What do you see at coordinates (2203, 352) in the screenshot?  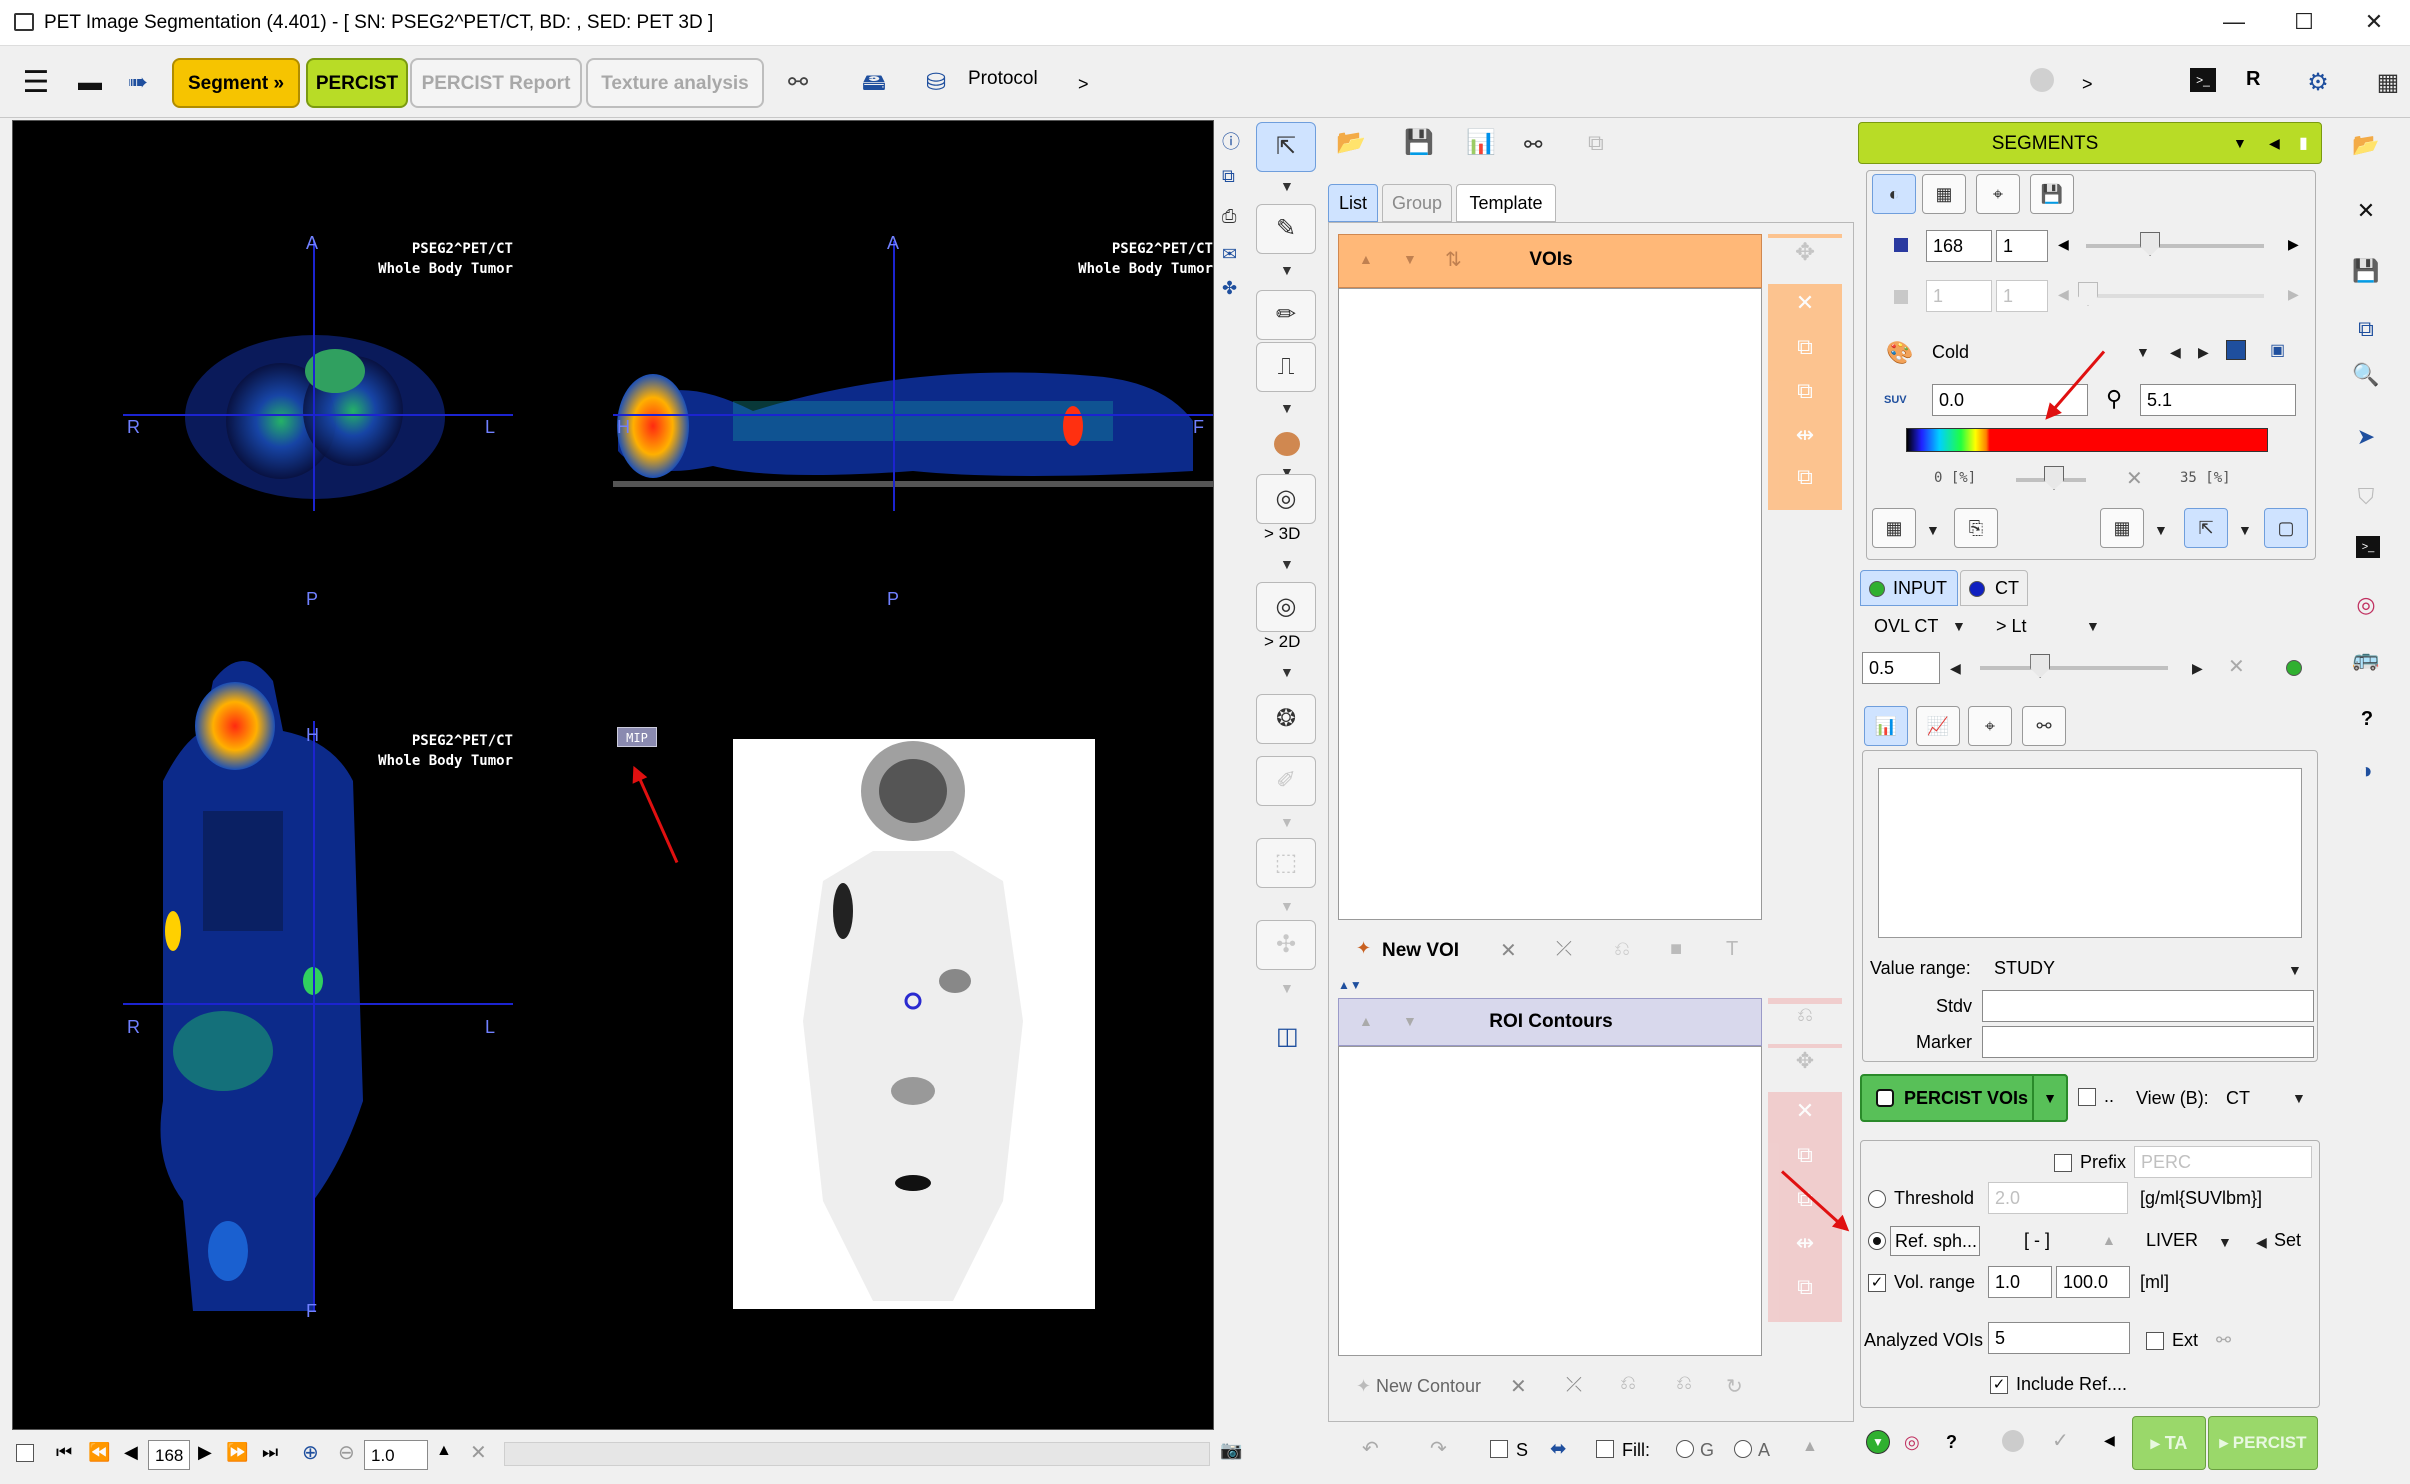 I see `colormap-next-icon: ▶` at bounding box center [2203, 352].